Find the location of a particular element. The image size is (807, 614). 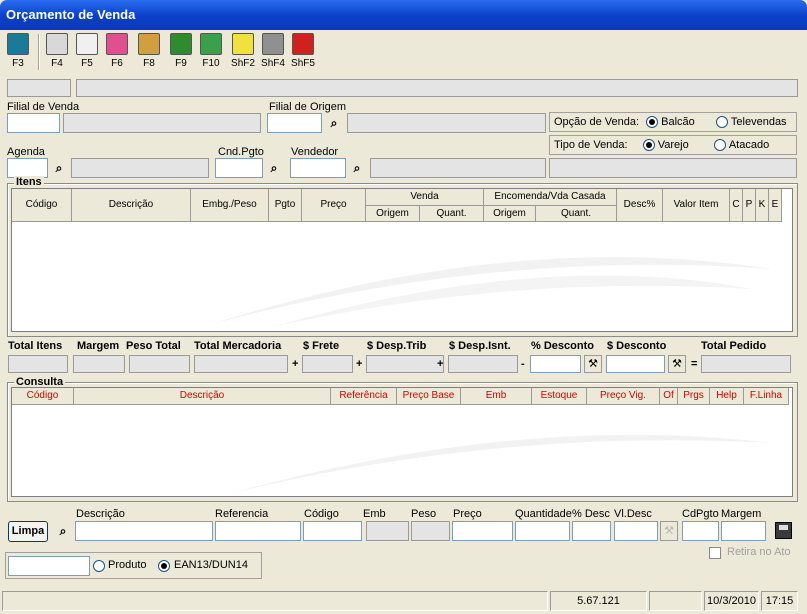

limpa-button: Limpa is located at coordinates (28, 531).